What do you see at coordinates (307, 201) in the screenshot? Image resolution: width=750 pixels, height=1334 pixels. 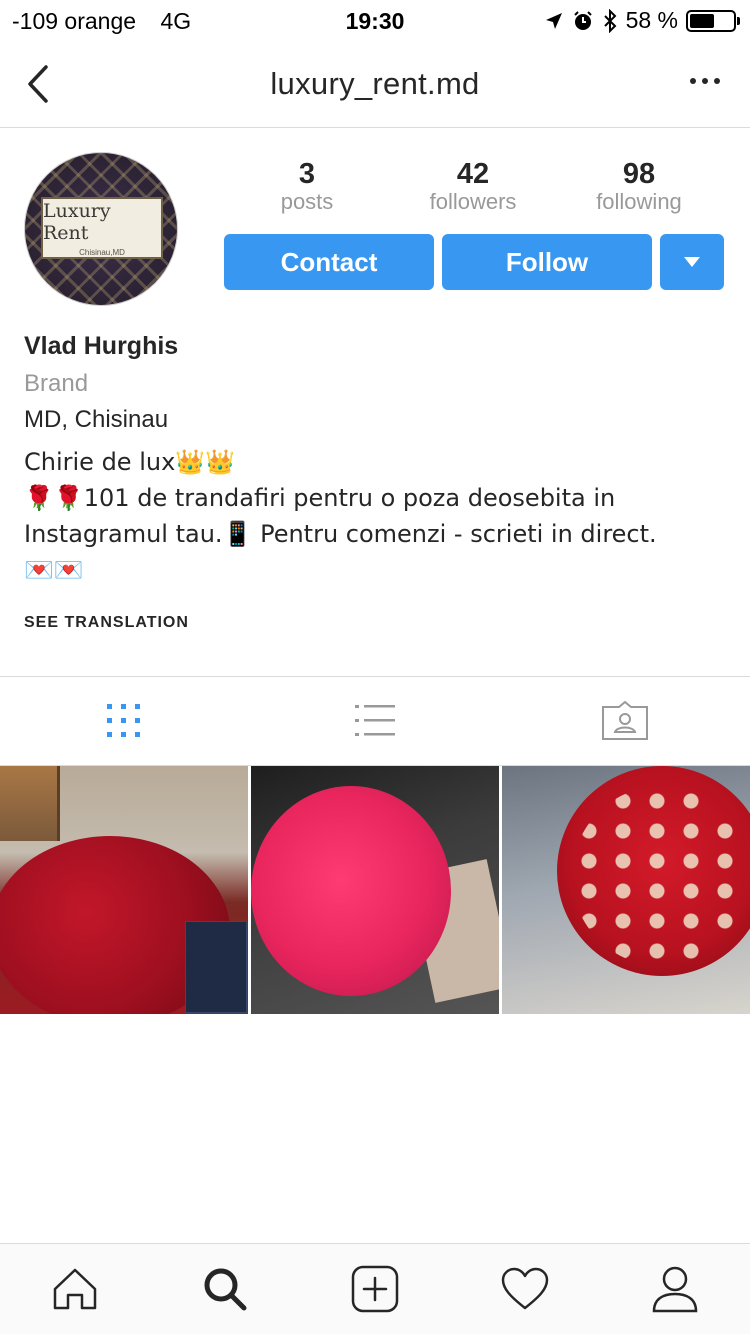 I see `stat-label: posts` at bounding box center [307, 201].